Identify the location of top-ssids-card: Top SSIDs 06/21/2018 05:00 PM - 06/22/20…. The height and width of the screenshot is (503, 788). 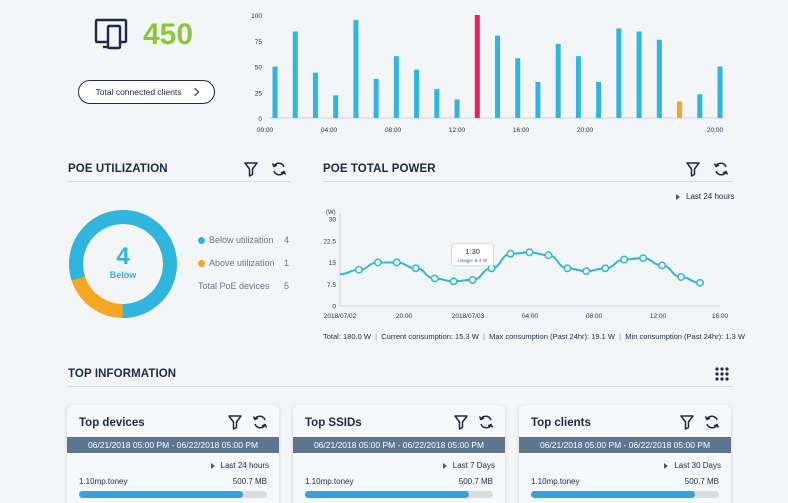
(399, 454).